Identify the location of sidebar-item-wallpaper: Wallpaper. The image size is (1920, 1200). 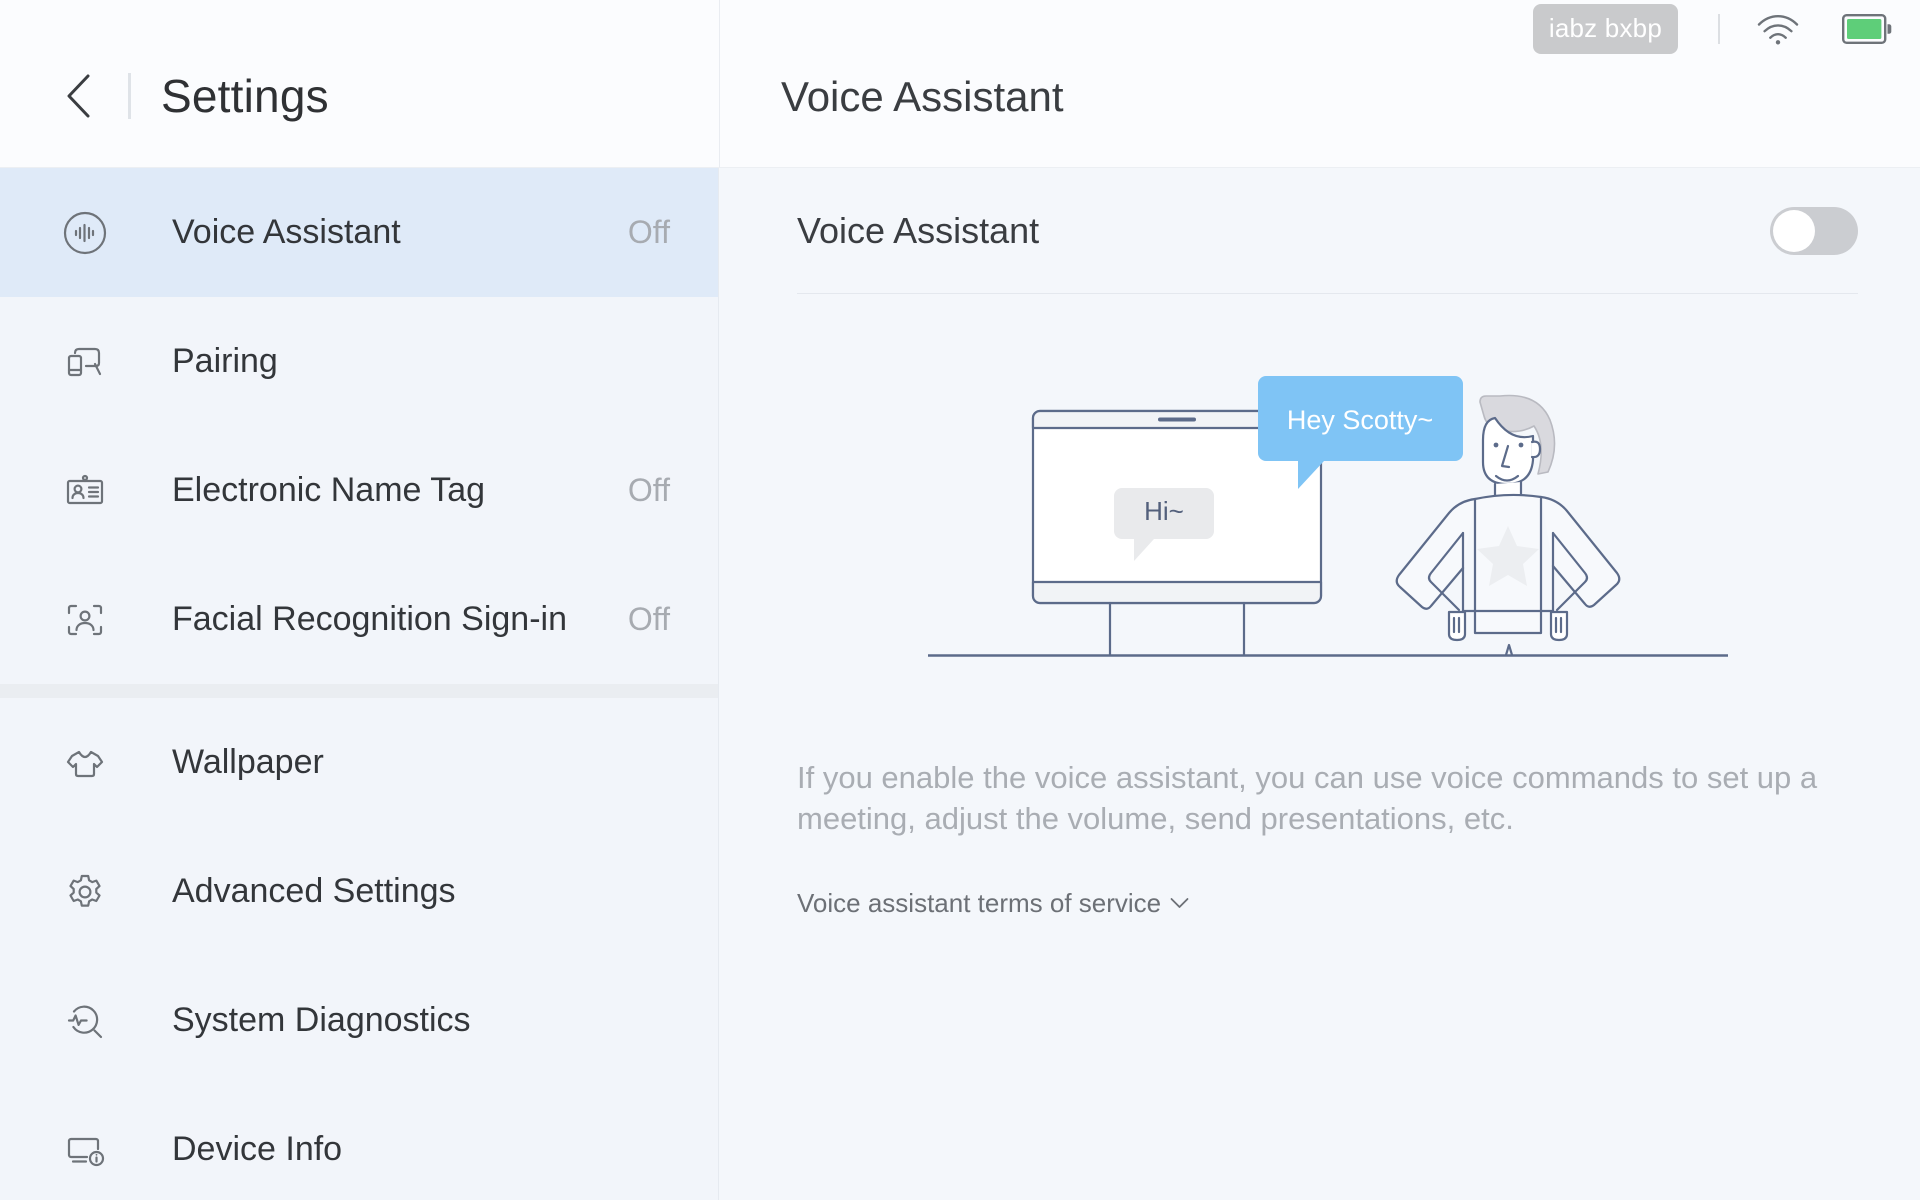
(359, 762).